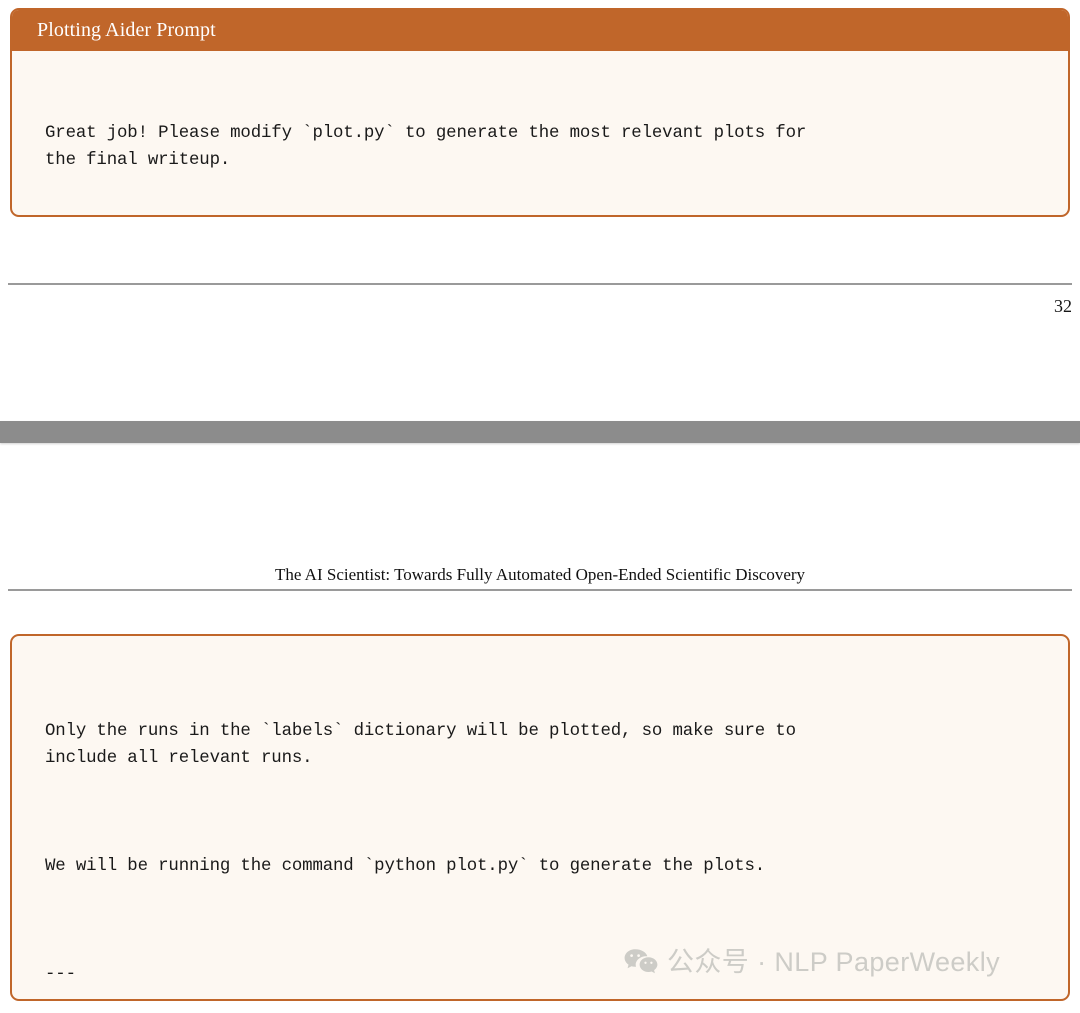 The height and width of the screenshot is (1013, 1080). I want to click on page-number: 32, so click(1063, 306).